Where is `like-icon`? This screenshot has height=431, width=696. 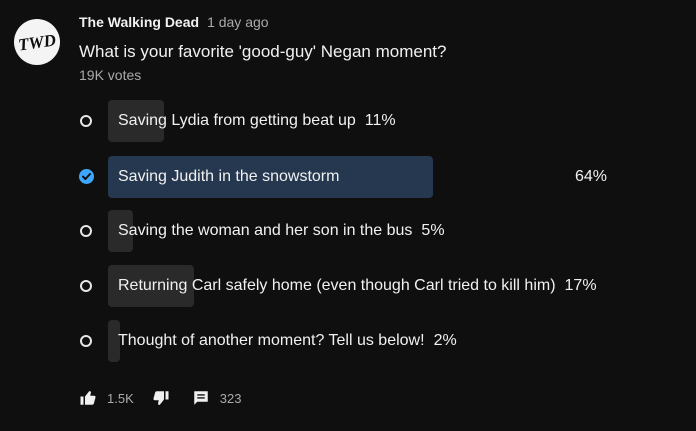 like-icon is located at coordinates (88, 398).